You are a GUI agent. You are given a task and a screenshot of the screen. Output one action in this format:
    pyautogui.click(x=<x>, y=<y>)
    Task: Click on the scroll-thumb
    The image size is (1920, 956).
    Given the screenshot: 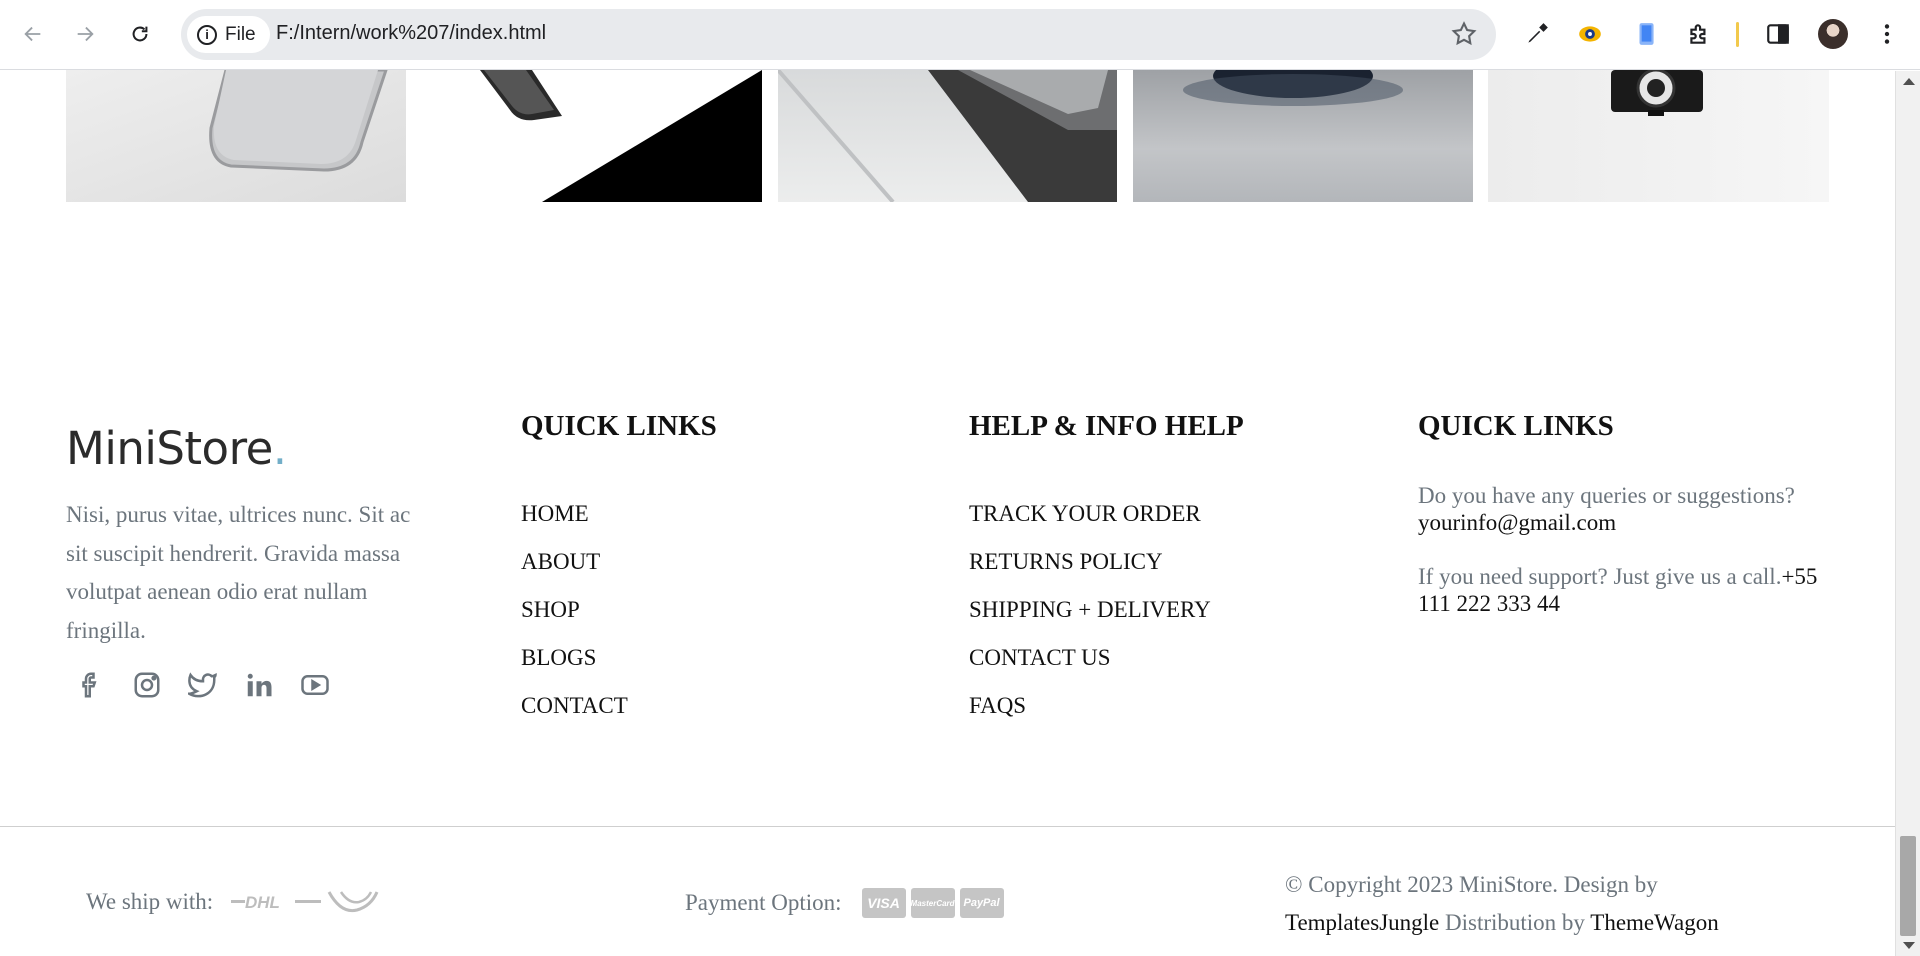 What is the action you would take?
    pyautogui.click(x=1908, y=886)
    